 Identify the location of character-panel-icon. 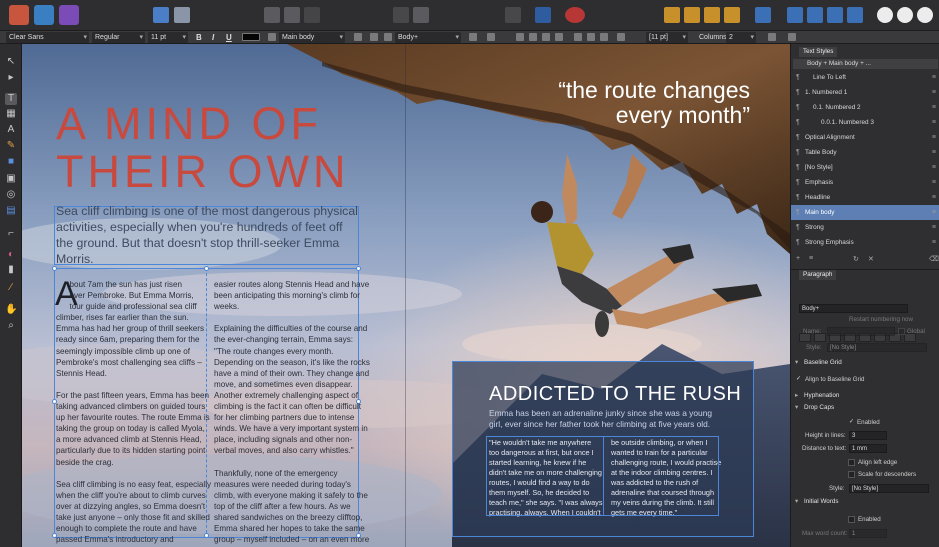
(388, 37).